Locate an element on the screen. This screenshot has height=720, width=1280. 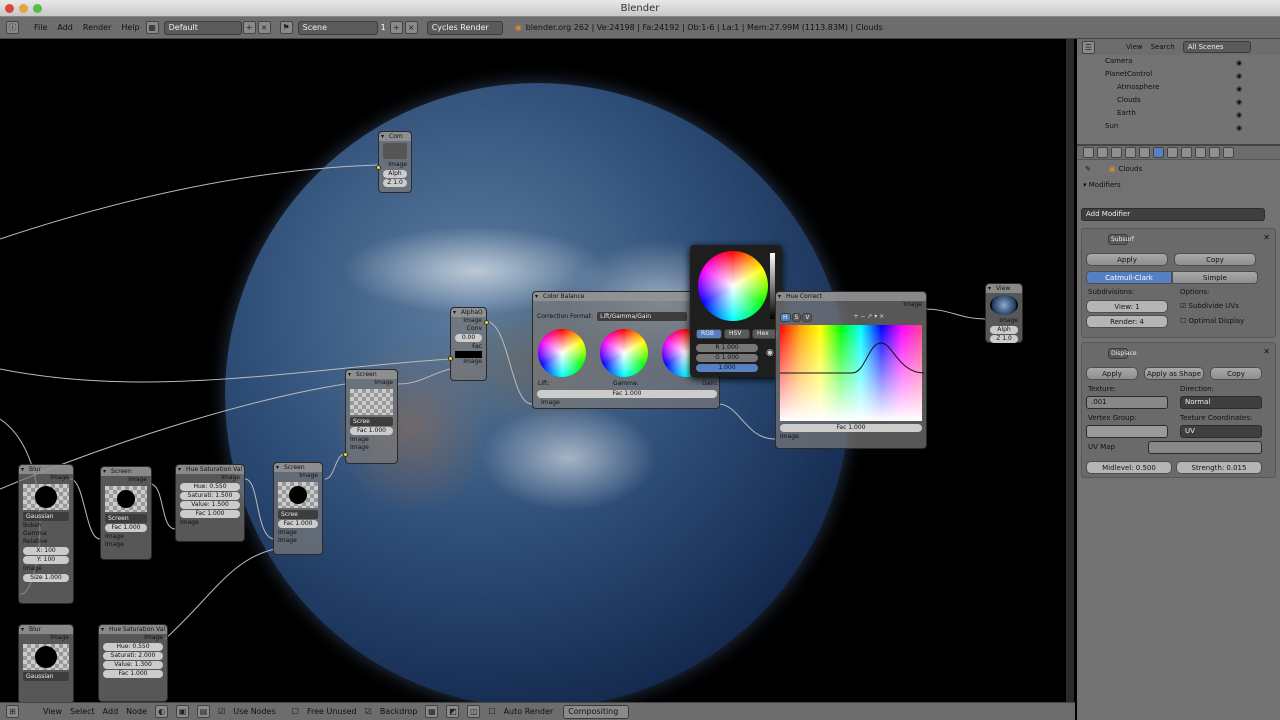
render-tab-icon is located at coordinates (1088, 152).